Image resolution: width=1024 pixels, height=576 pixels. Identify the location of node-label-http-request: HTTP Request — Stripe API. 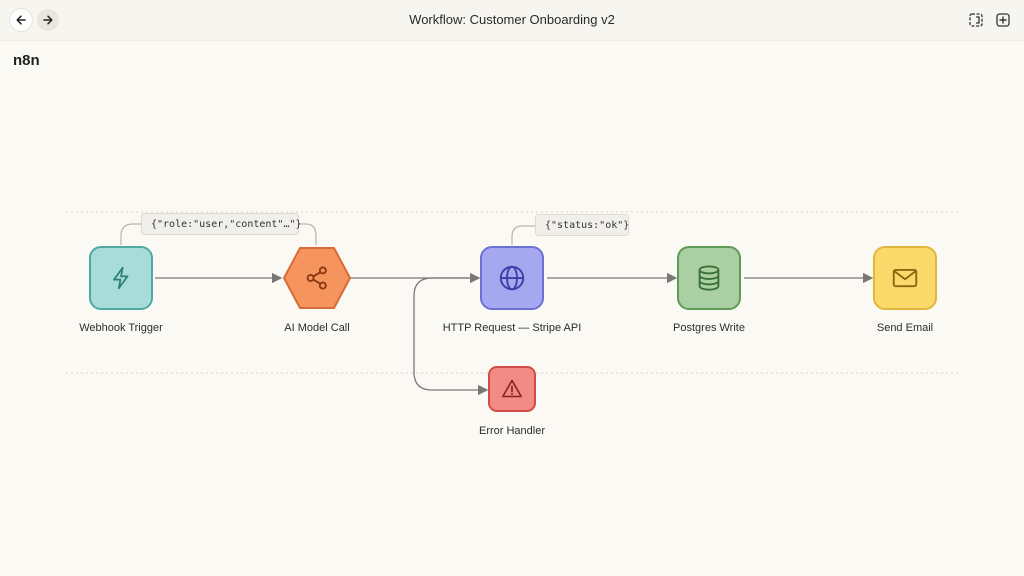
(512, 328).